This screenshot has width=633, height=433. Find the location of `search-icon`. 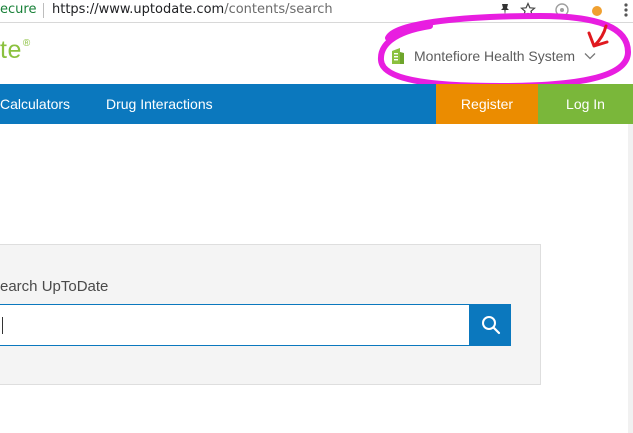

search-icon is located at coordinates (490, 325).